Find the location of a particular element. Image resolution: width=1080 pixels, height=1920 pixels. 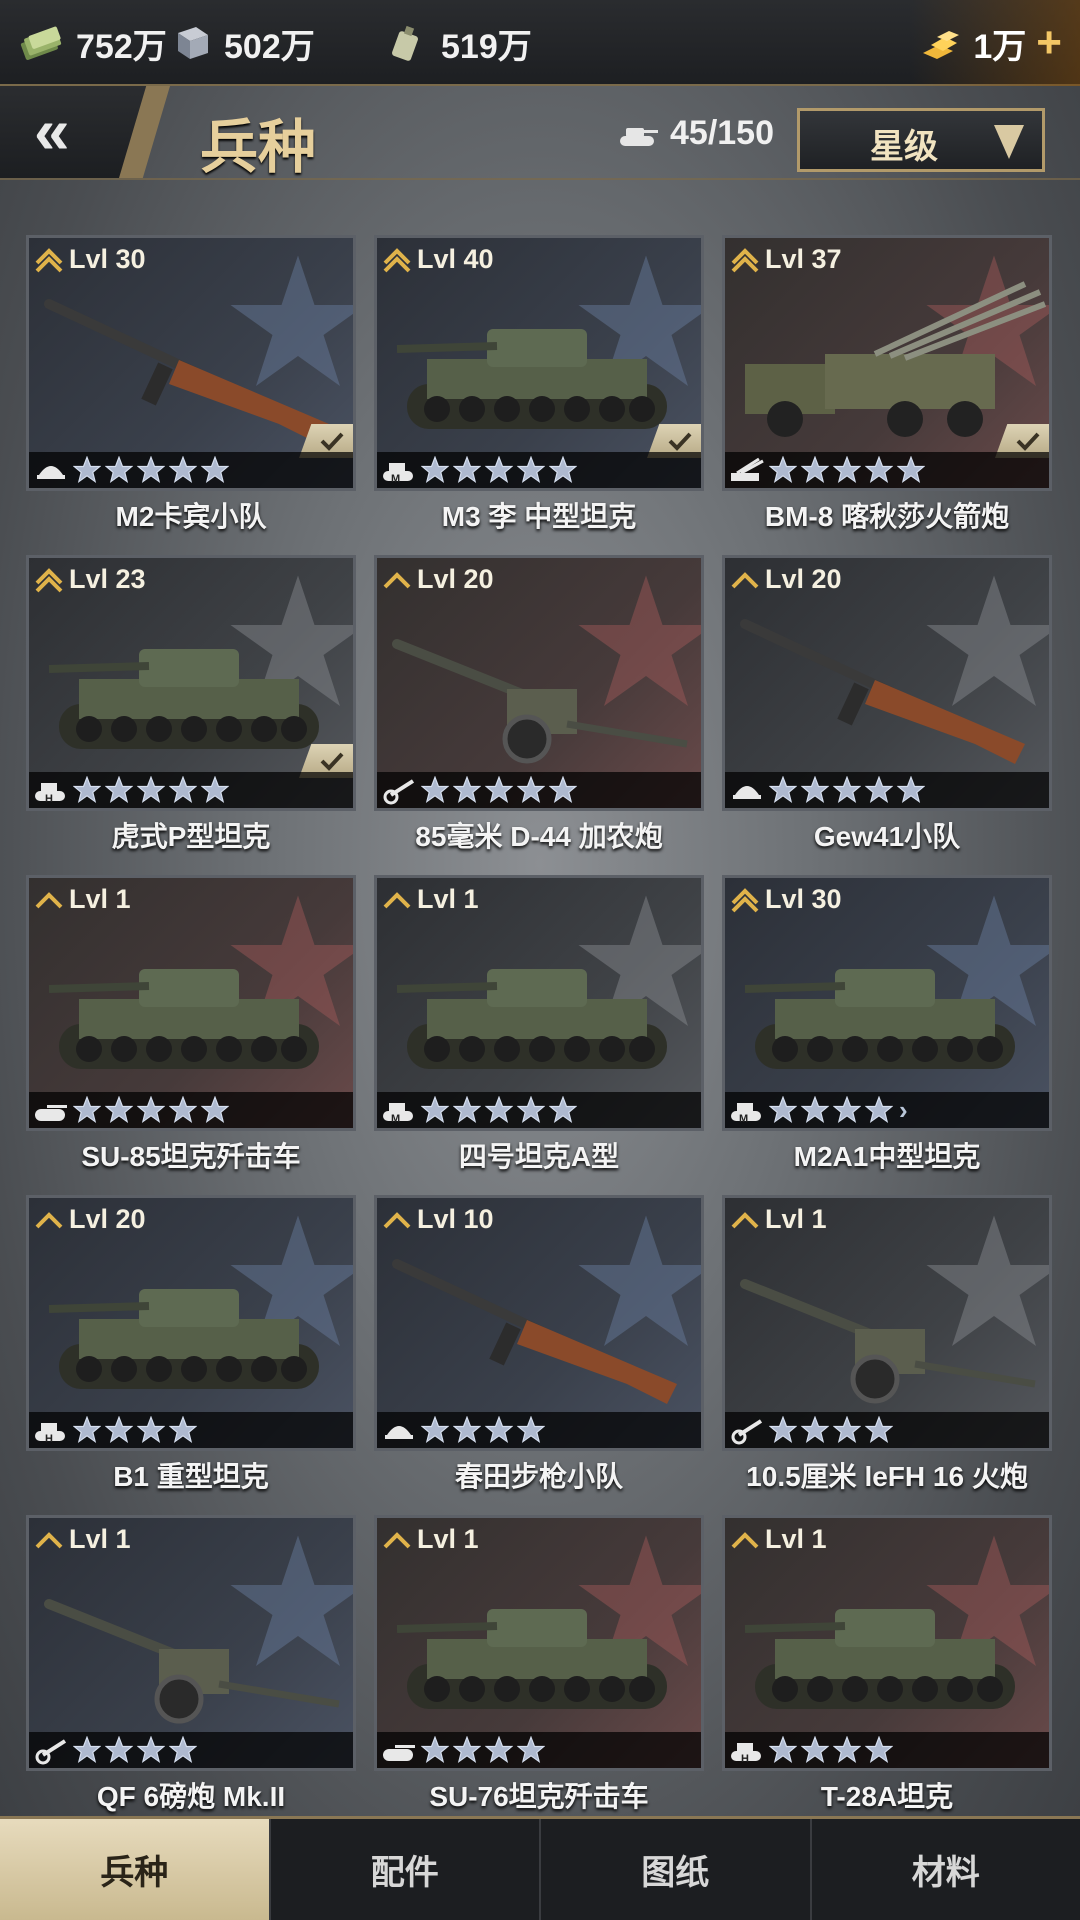

unit-level: Lvl 10 is located at coordinates (438, 1219).